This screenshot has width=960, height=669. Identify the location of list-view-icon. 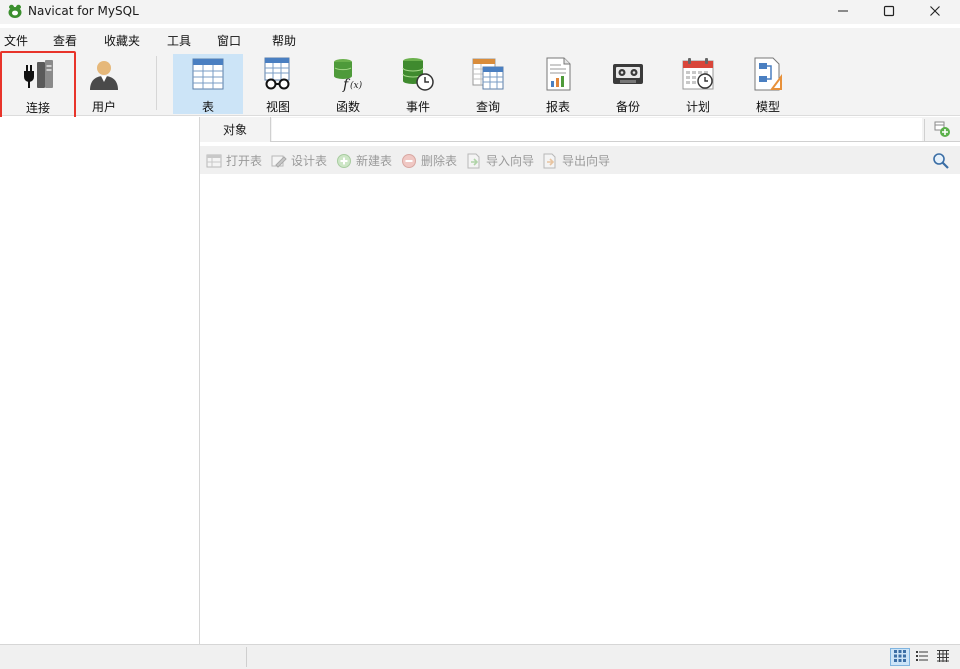
(922, 657).